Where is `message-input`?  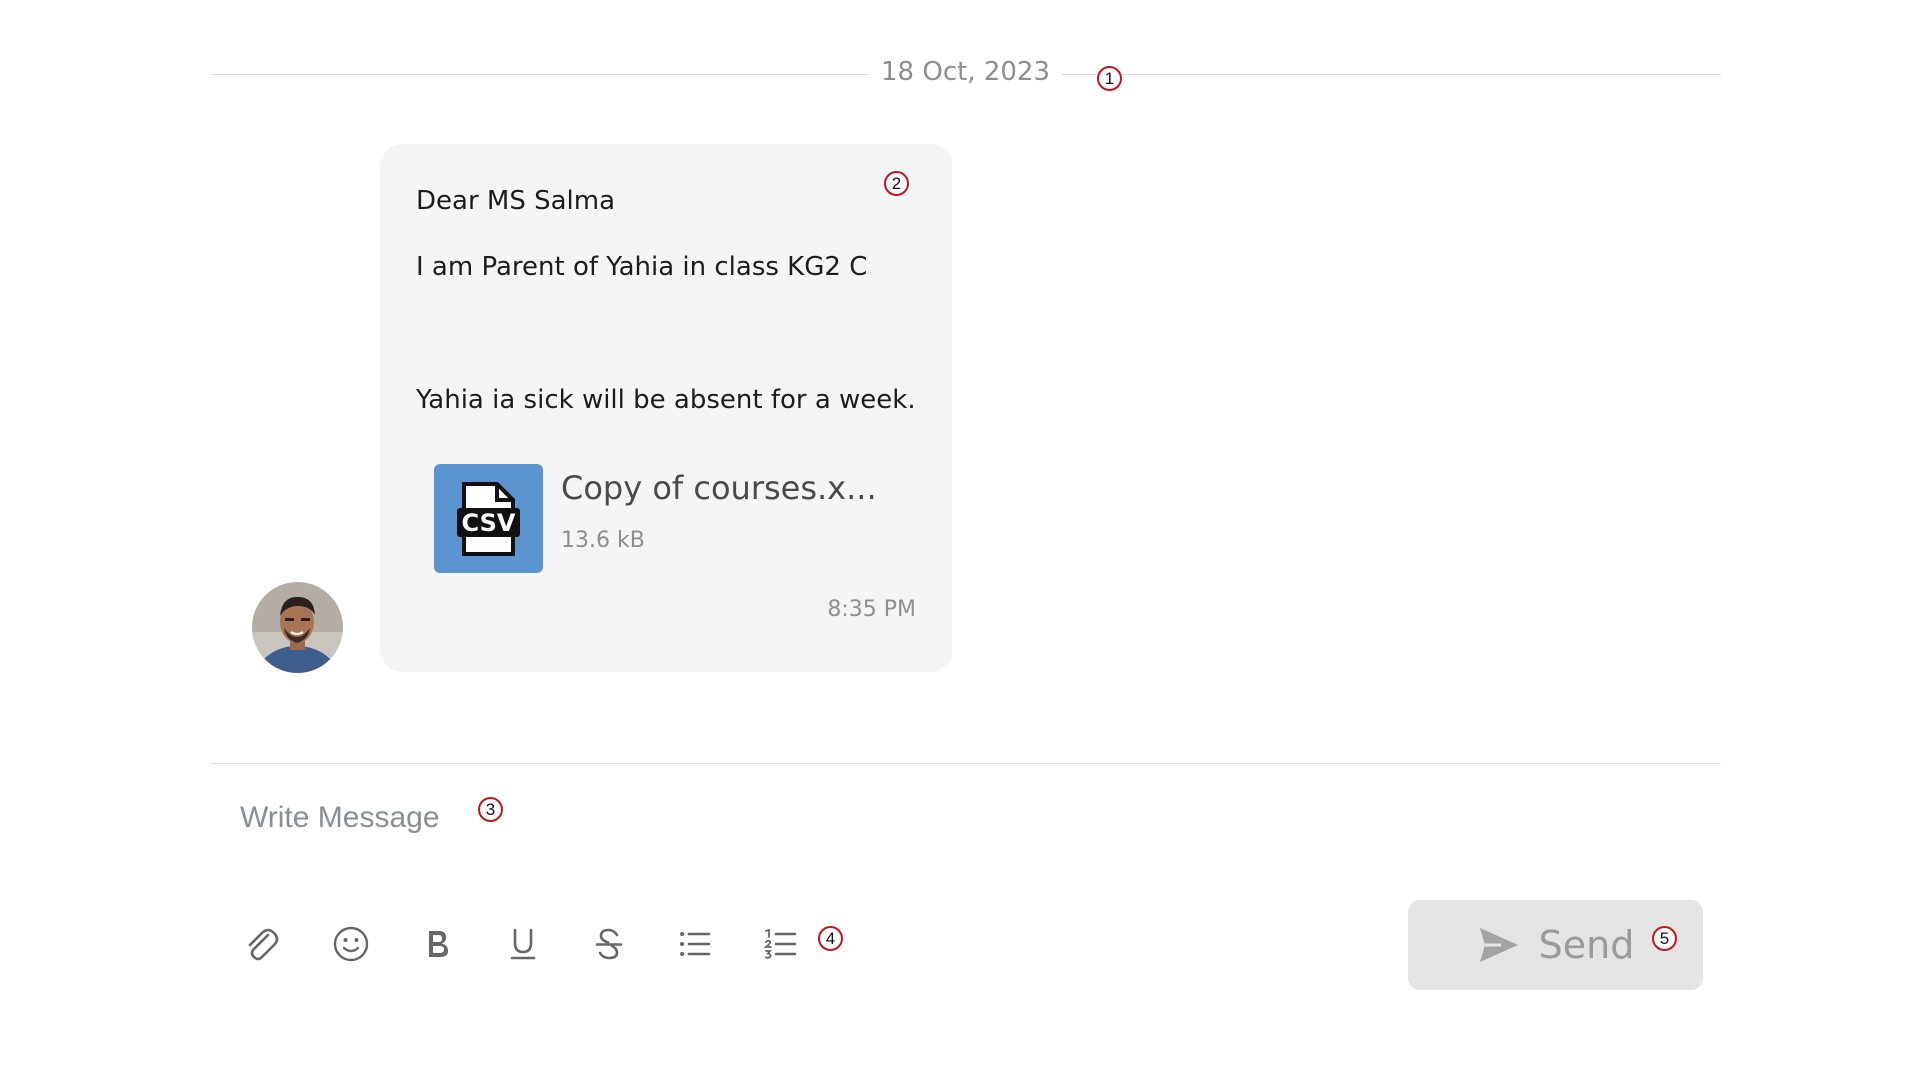
message-input is located at coordinates (963, 818).